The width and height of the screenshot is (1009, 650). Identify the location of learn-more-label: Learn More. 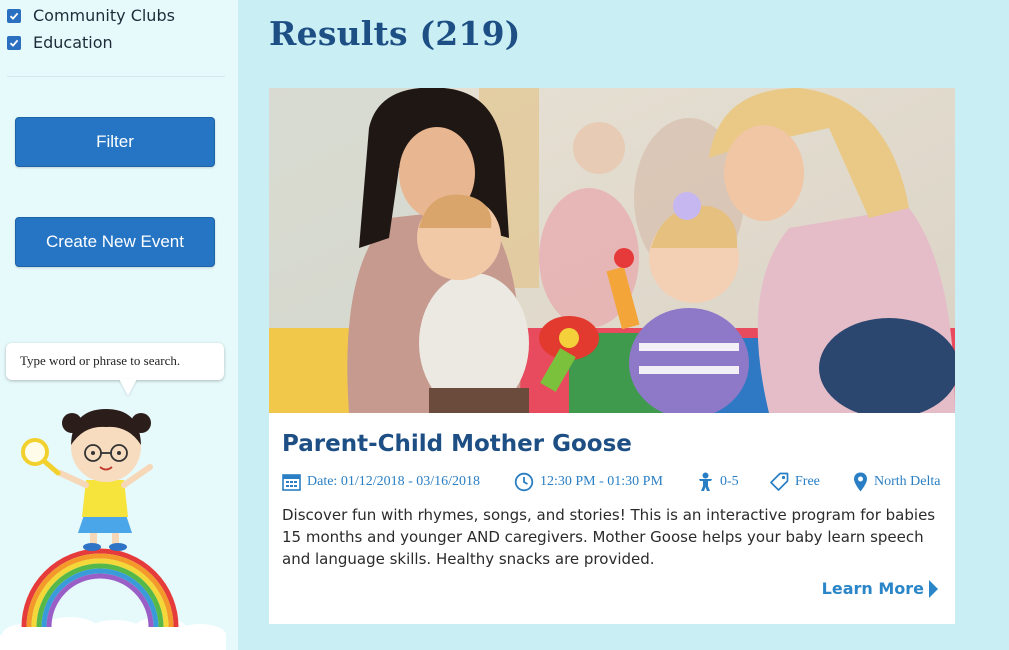
(873, 588).